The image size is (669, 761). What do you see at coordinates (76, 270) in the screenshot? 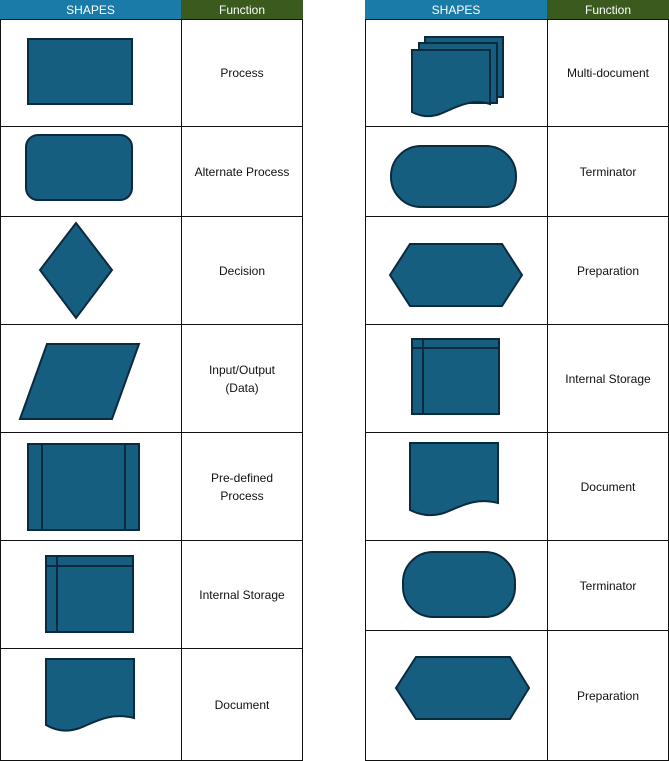
I see `decision-shape` at bounding box center [76, 270].